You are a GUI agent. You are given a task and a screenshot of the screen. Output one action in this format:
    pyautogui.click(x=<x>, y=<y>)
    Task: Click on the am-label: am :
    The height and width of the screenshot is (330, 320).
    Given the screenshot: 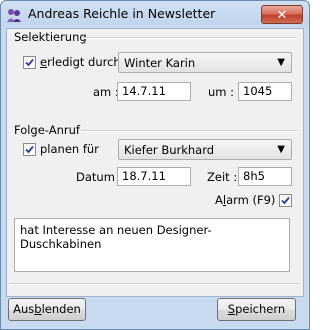 What is the action you would take?
    pyautogui.click(x=106, y=92)
    